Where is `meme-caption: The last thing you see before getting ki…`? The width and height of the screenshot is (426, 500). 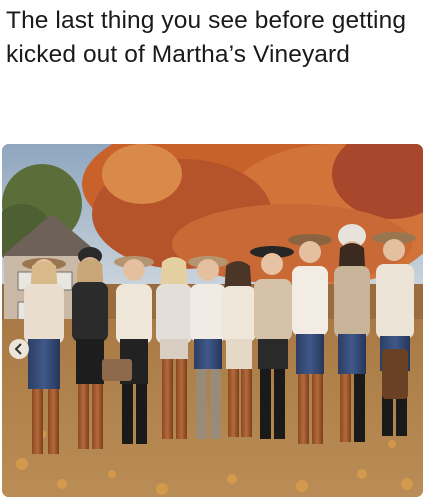
meme-caption: The last thing you see before getting ki… is located at coordinates (206, 37).